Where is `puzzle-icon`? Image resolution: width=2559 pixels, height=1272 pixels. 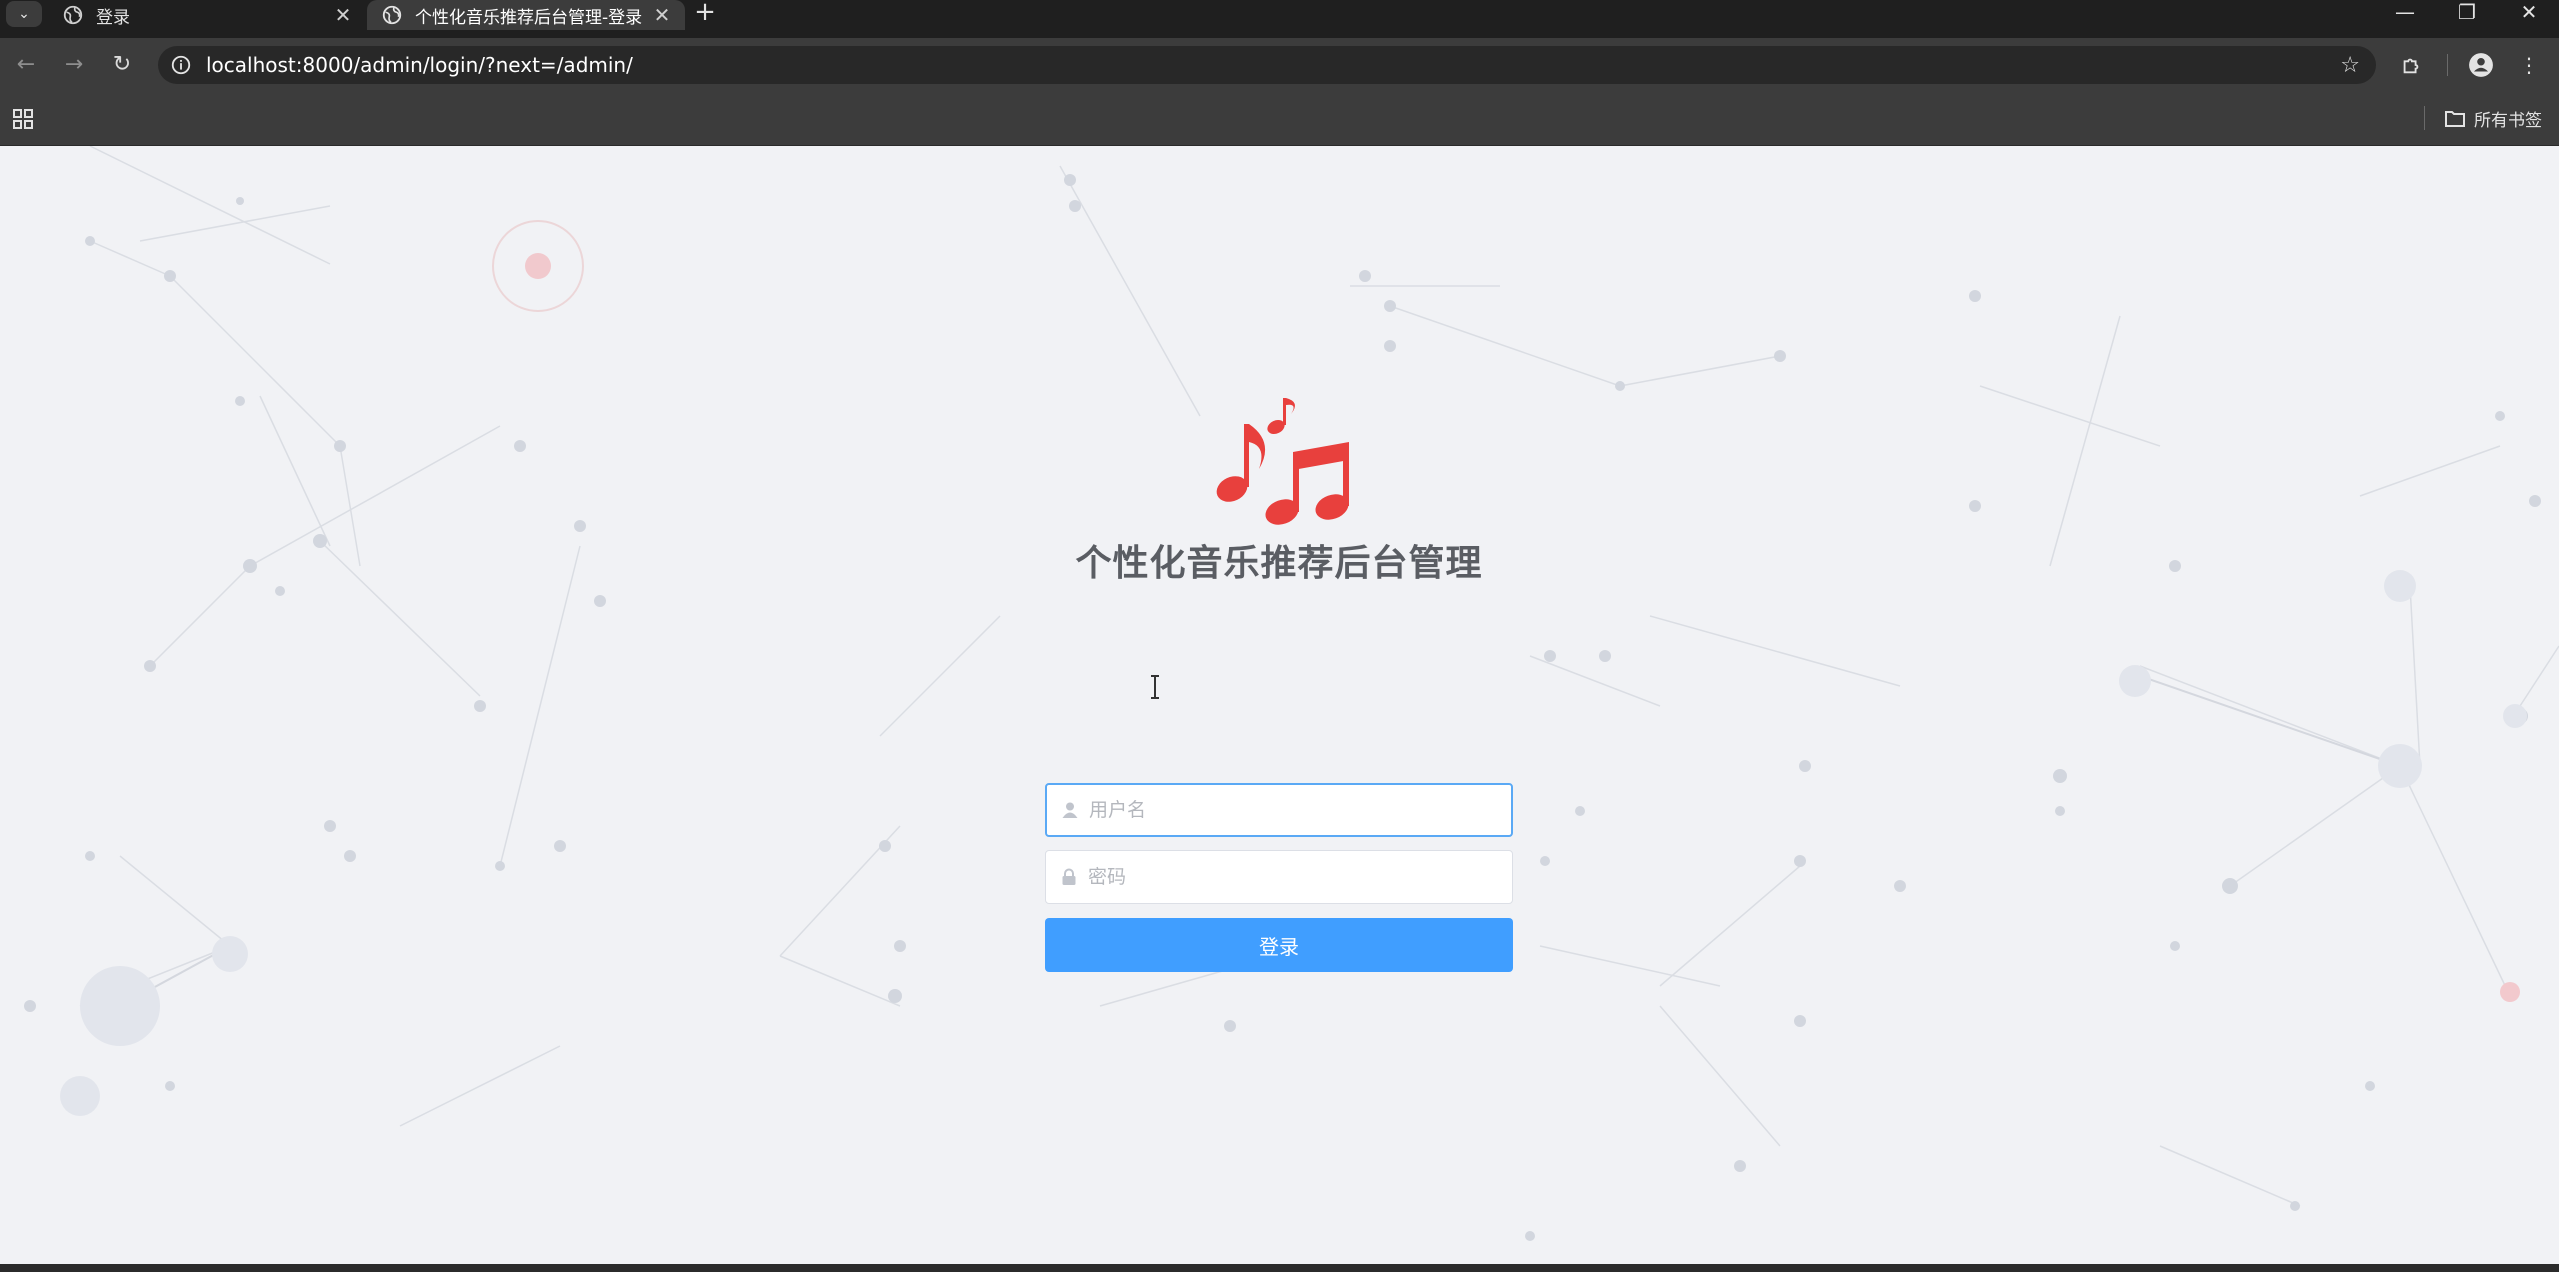 puzzle-icon is located at coordinates (2411, 66).